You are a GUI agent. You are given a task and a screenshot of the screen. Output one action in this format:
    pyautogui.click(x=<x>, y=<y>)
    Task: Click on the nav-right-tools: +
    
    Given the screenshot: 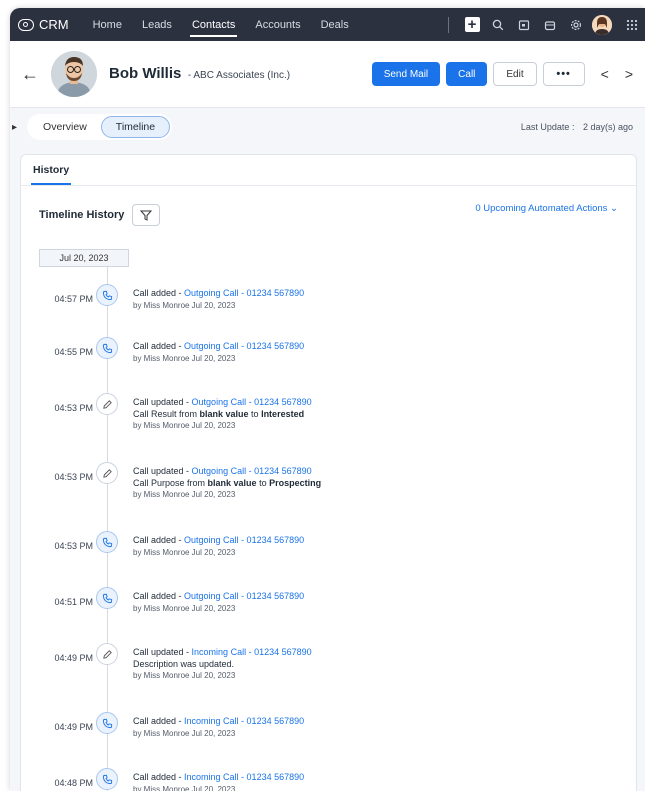 What is the action you would take?
    pyautogui.click(x=546, y=25)
    